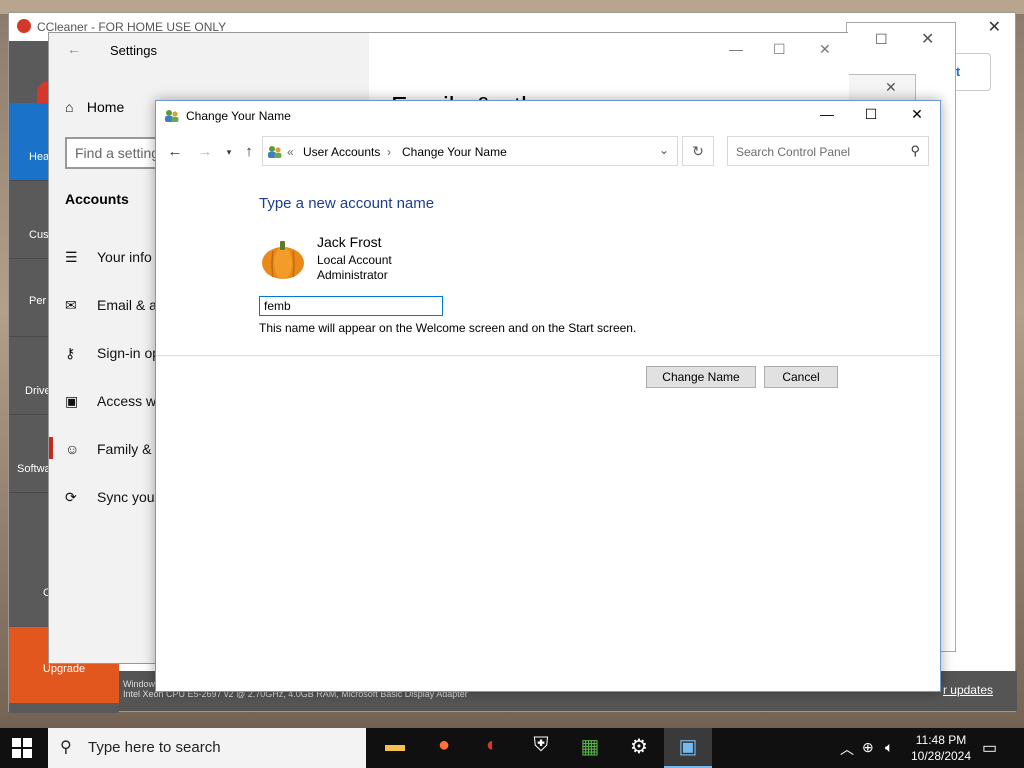 This screenshot has height=768, width=1024. What do you see at coordinates (128, 497) in the screenshot?
I see `settings-item-label: Sync your` at bounding box center [128, 497].